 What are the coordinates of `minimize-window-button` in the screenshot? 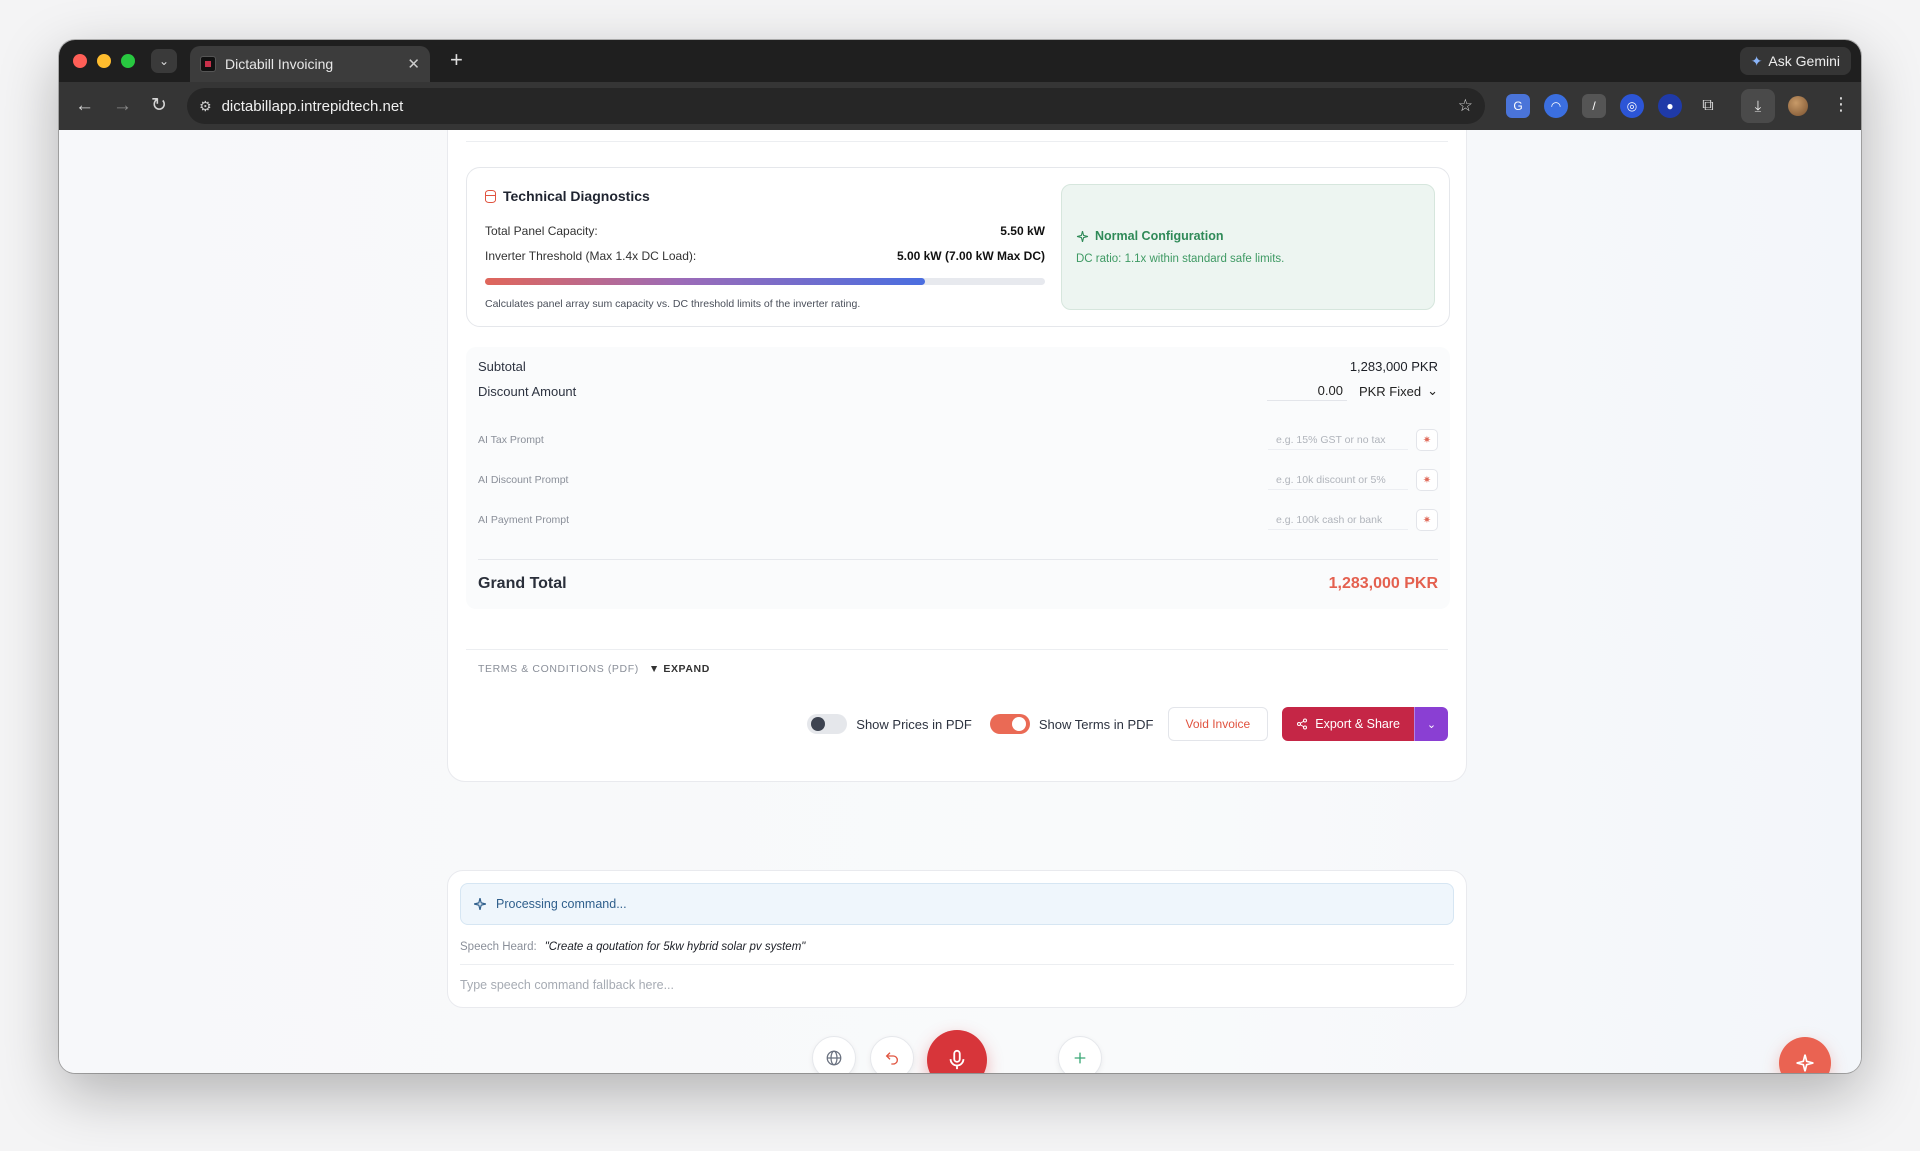 It's located at (104, 61).